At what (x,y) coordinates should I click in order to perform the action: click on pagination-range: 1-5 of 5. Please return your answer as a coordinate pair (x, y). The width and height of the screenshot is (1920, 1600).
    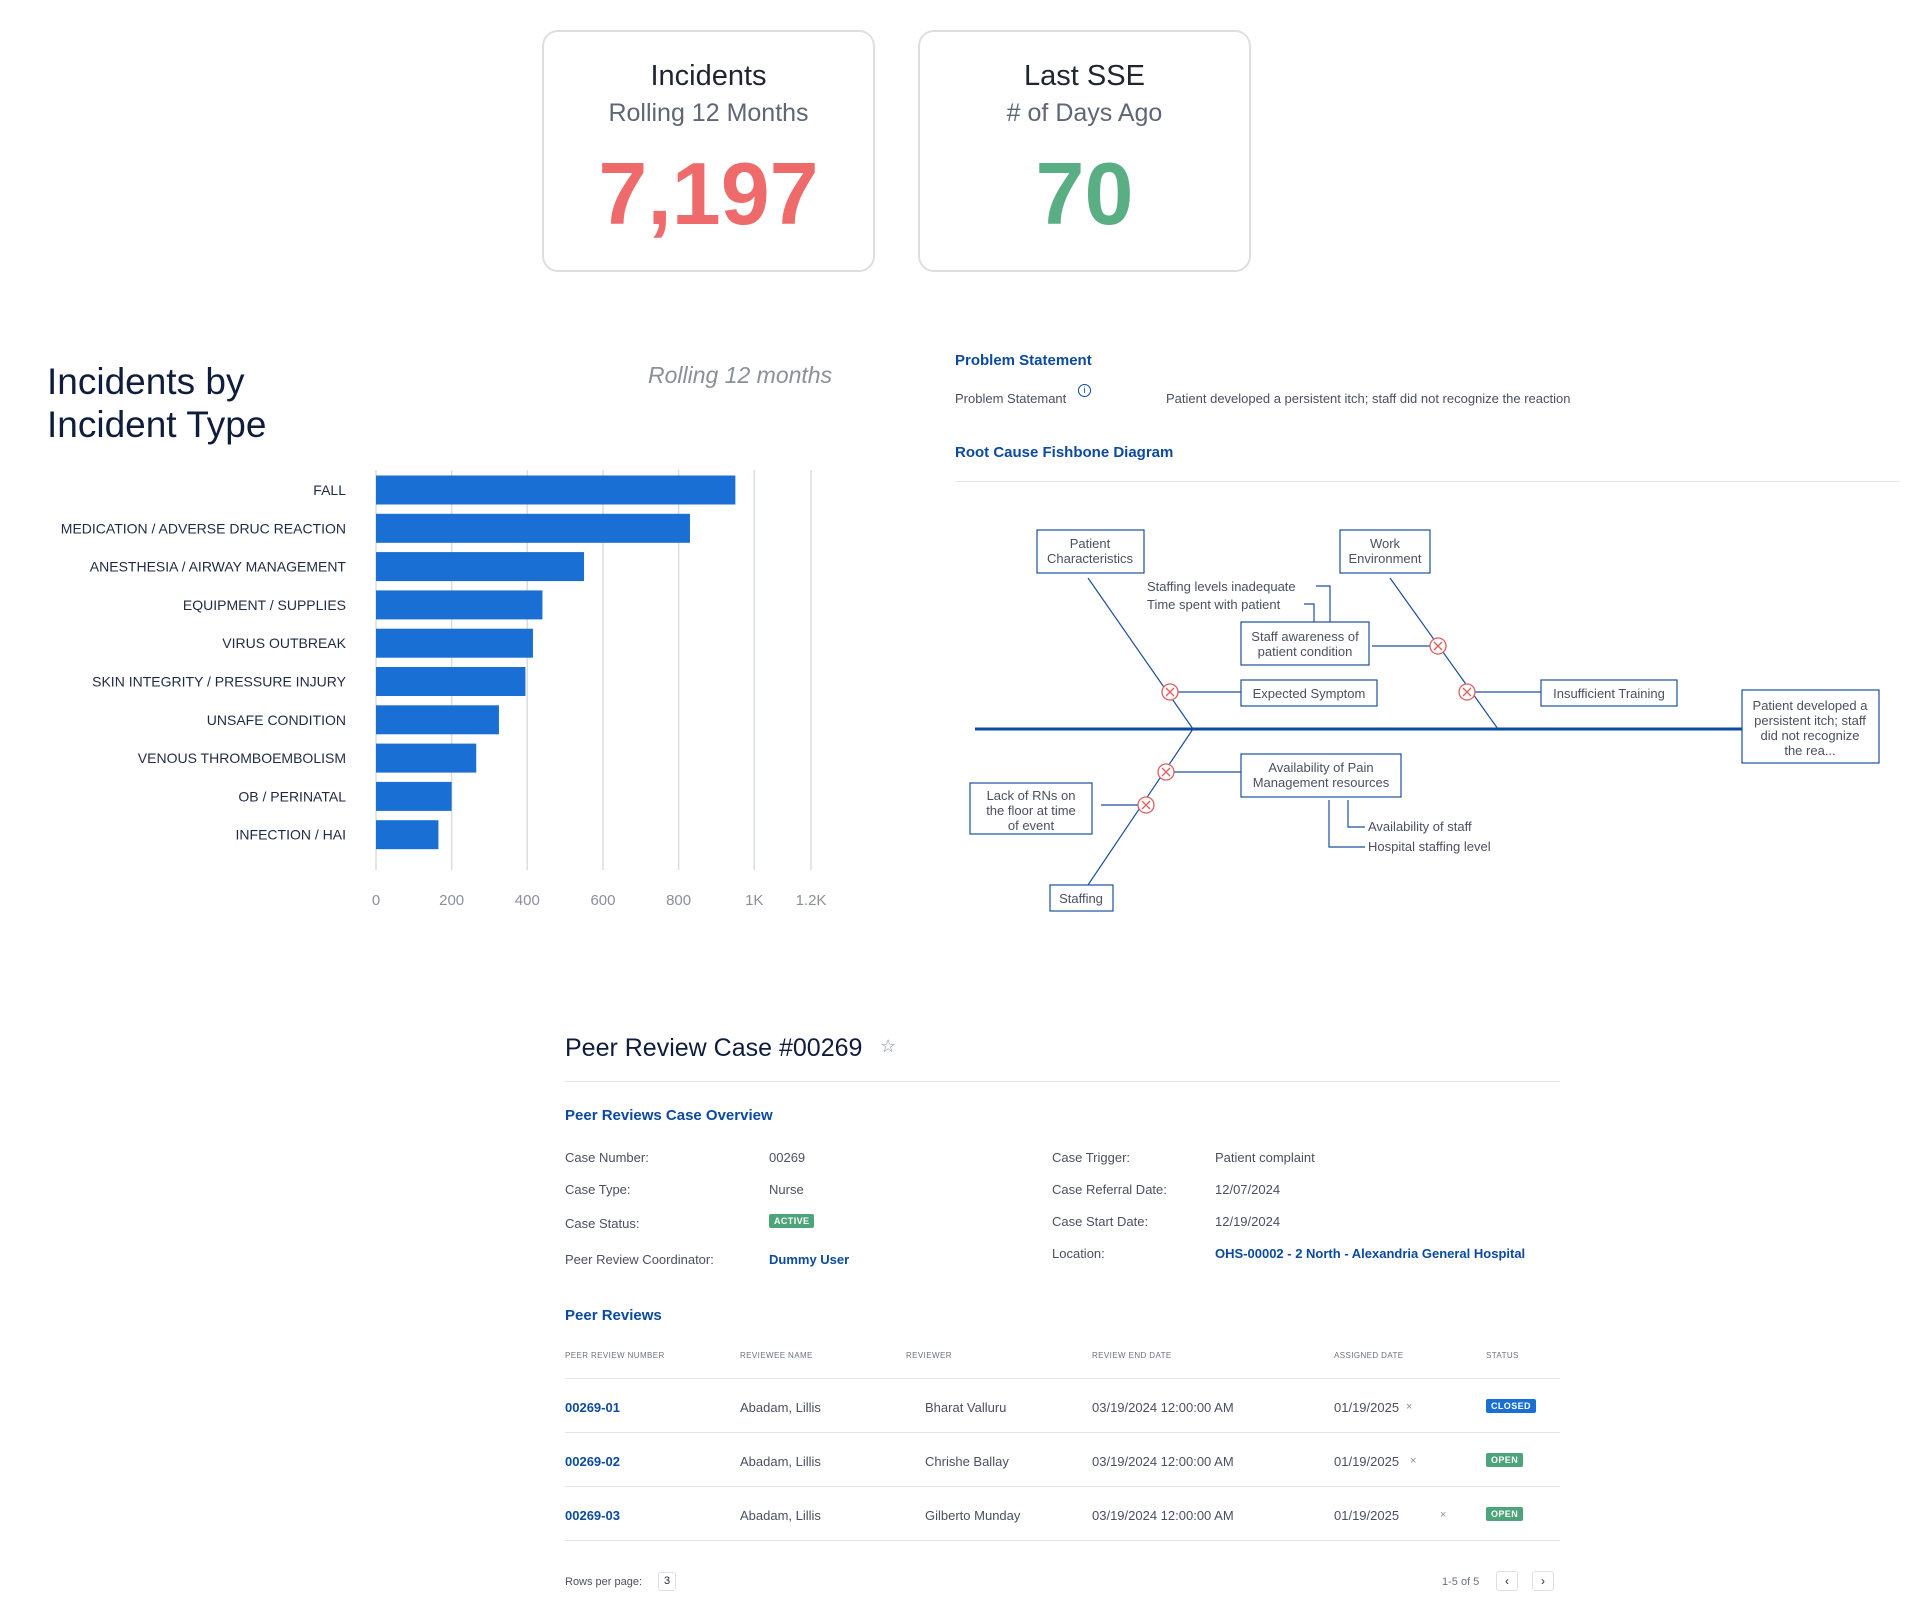
    Looking at the image, I should click on (1461, 1582).